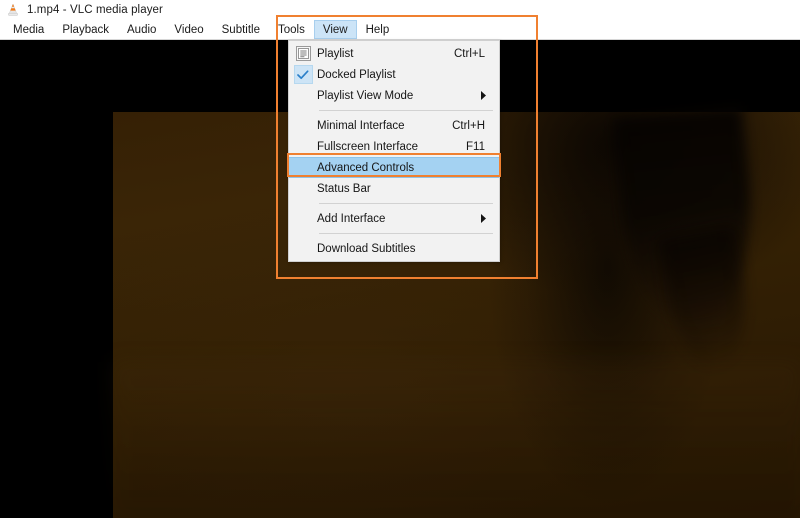 Image resolution: width=800 pixels, height=518 pixels. Describe the element at coordinates (365, 95) in the screenshot. I see `menu-item-label: Playlist View Mode` at that location.